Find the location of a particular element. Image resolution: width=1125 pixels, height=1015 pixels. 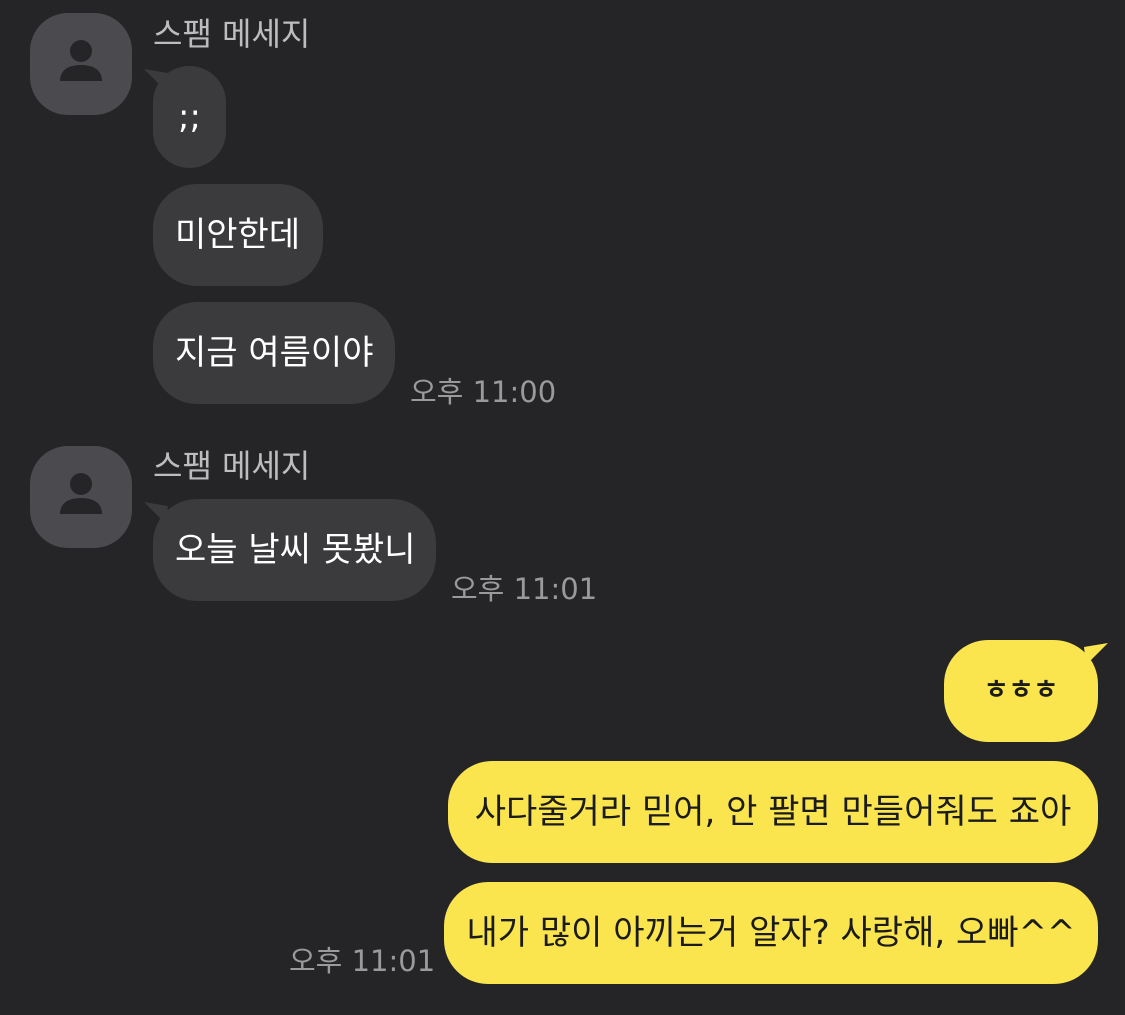

message-bubble: 내가 많이 아끼는거 알자? 사랑해, 오빠^^ is located at coordinates (771, 933).